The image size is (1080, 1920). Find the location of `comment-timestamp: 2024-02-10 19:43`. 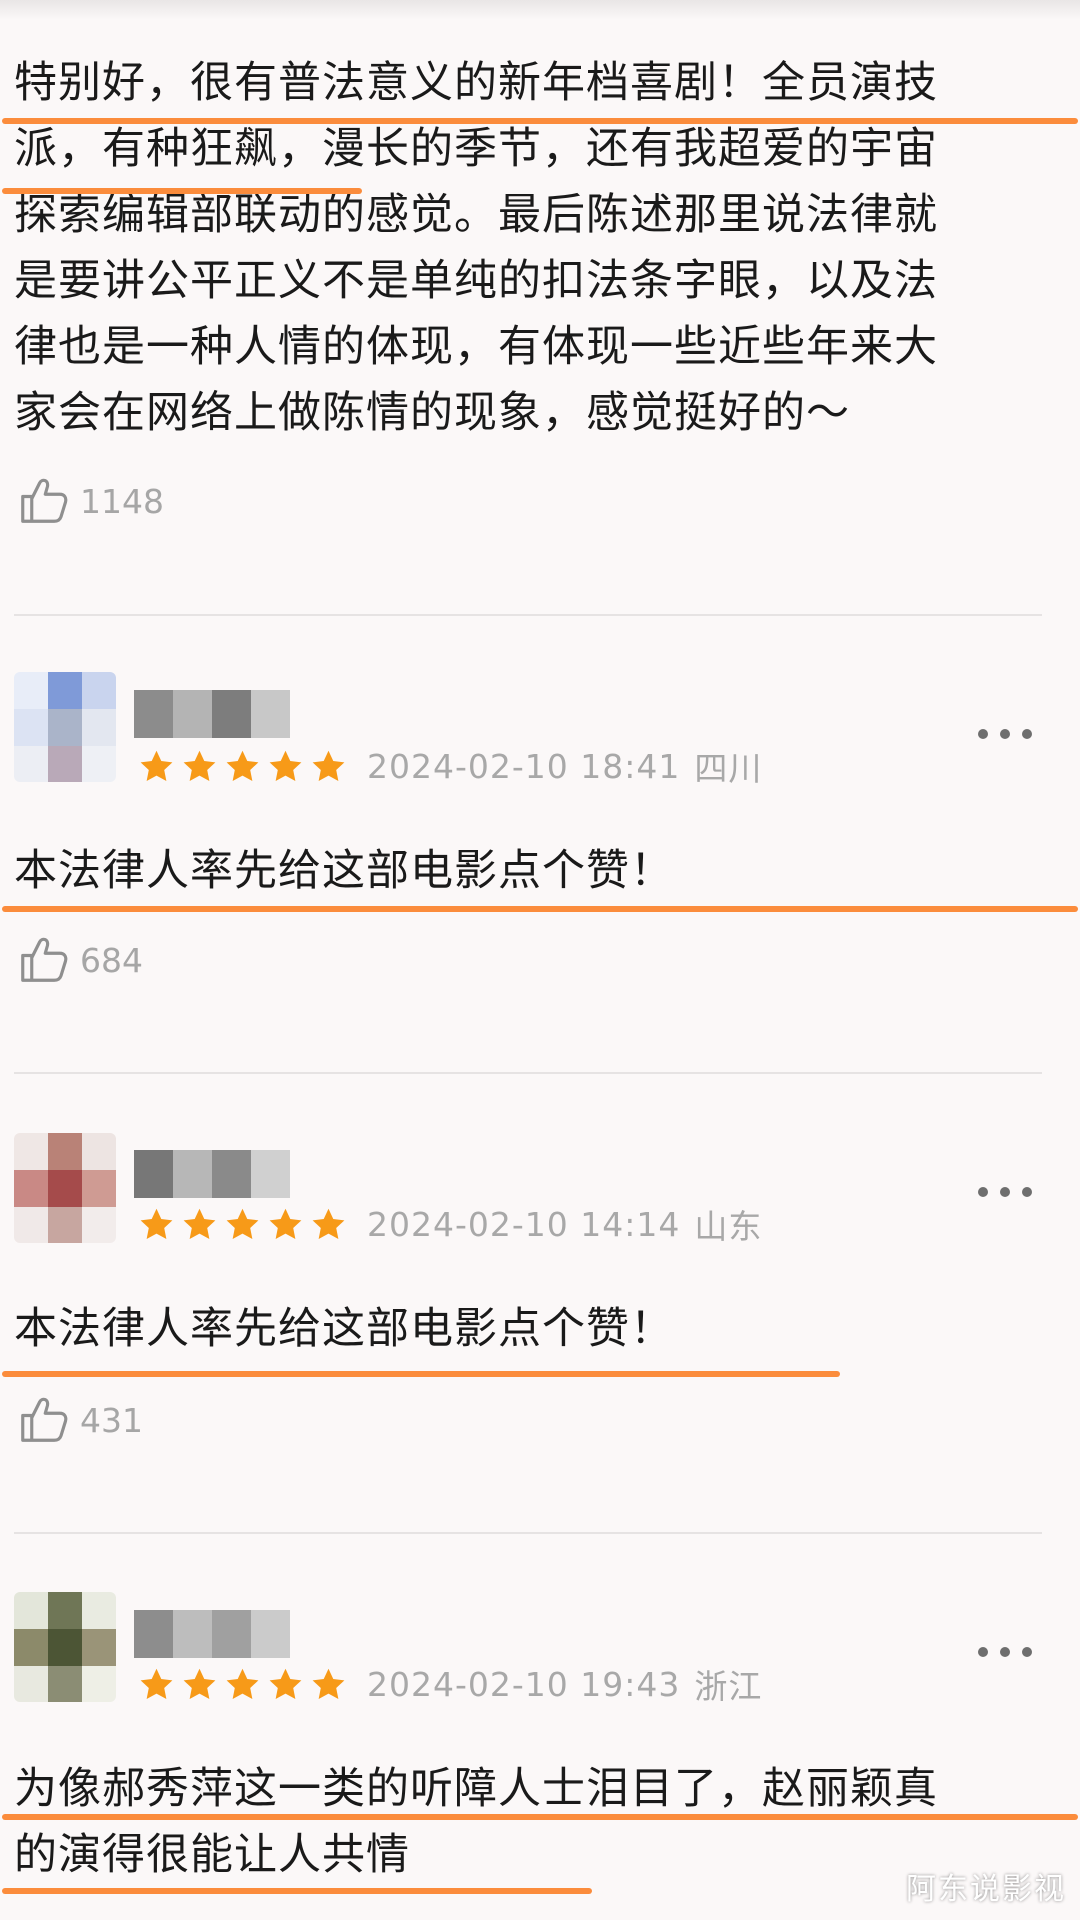

comment-timestamp: 2024-02-10 19:43 is located at coordinates (524, 1684).